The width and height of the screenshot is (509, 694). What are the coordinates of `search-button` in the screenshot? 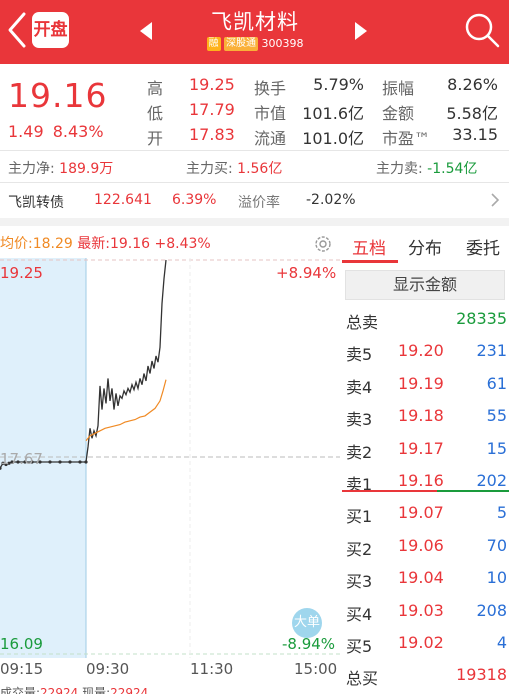 It's located at (482, 30).